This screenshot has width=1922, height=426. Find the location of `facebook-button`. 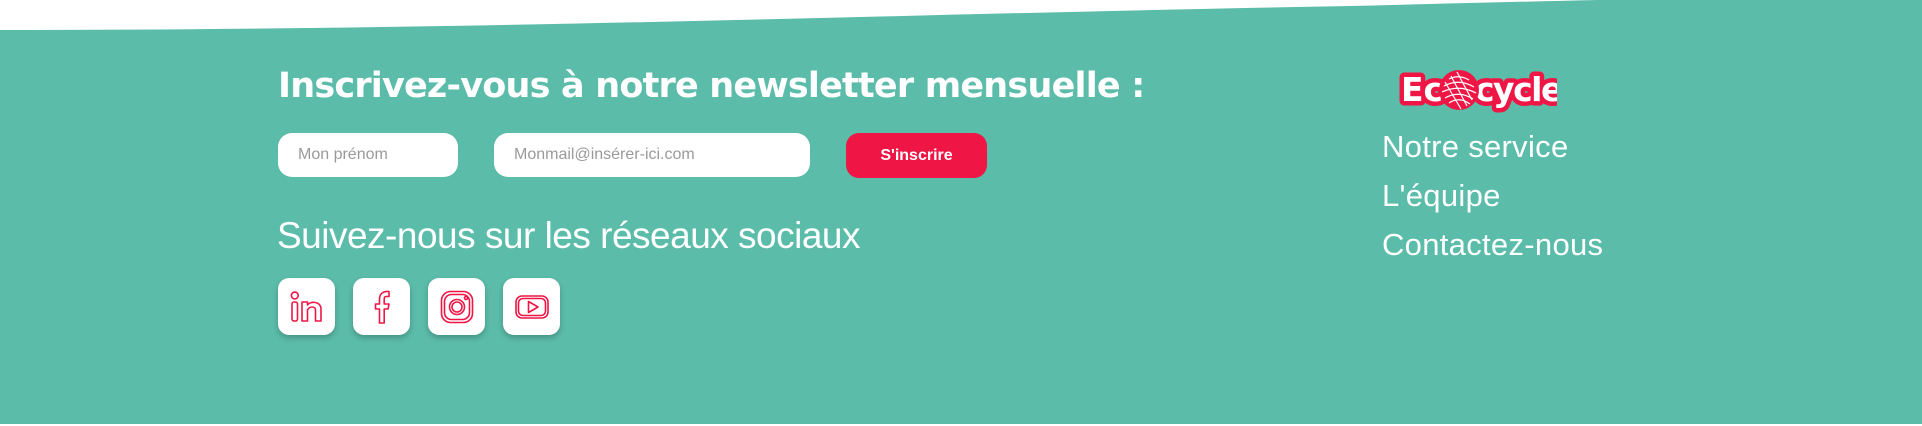

facebook-button is located at coordinates (381, 306).